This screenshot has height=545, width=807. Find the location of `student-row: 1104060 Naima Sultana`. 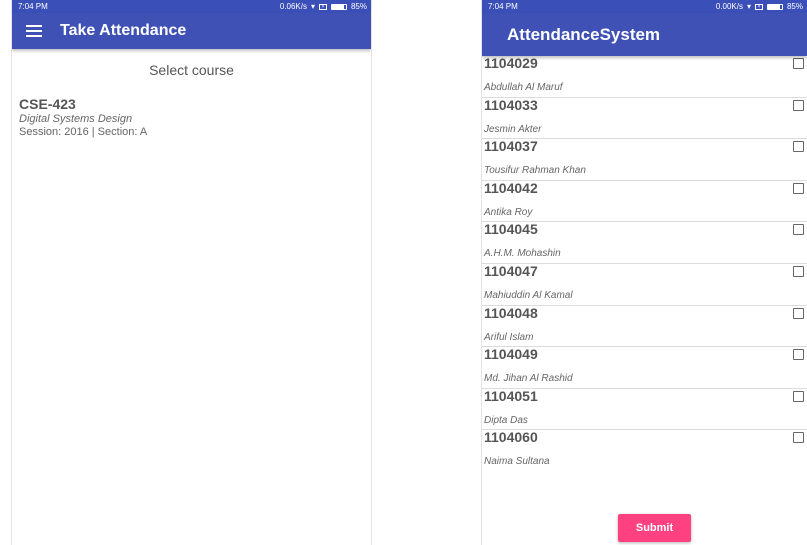

student-row: 1104060 Naima Sultana is located at coordinates (644, 450).